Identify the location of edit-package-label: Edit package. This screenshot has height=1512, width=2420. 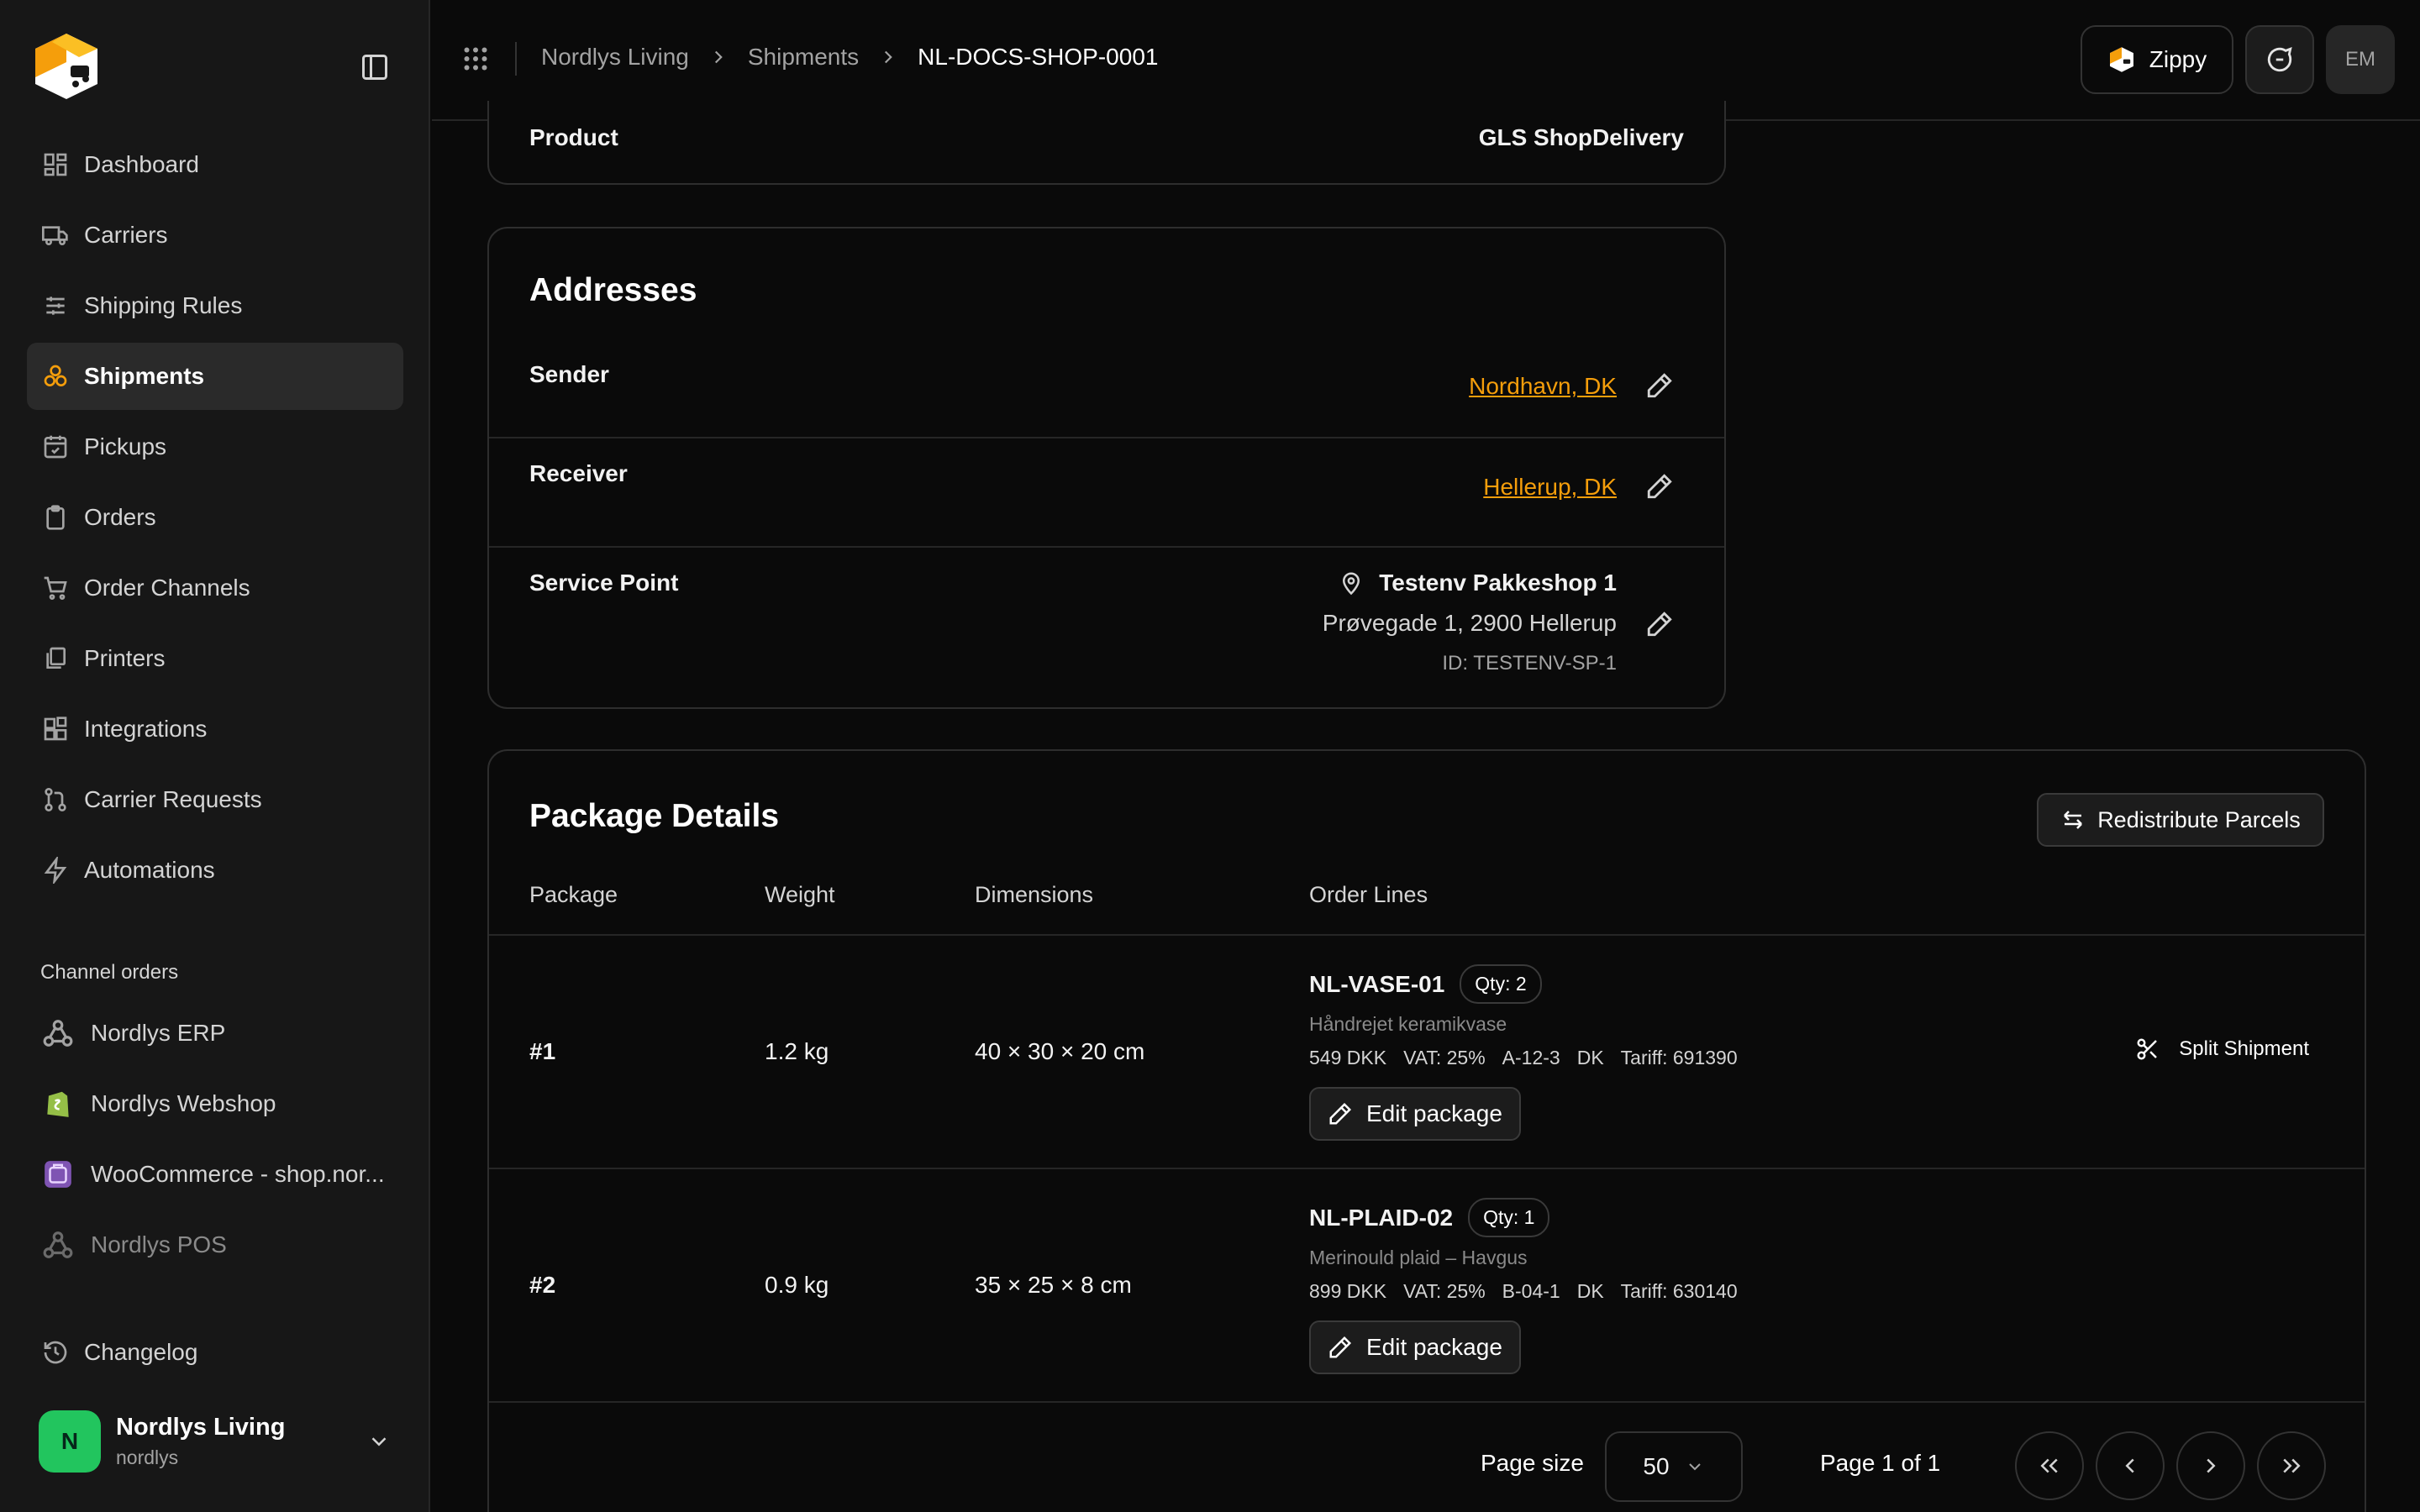
(1434, 1347).